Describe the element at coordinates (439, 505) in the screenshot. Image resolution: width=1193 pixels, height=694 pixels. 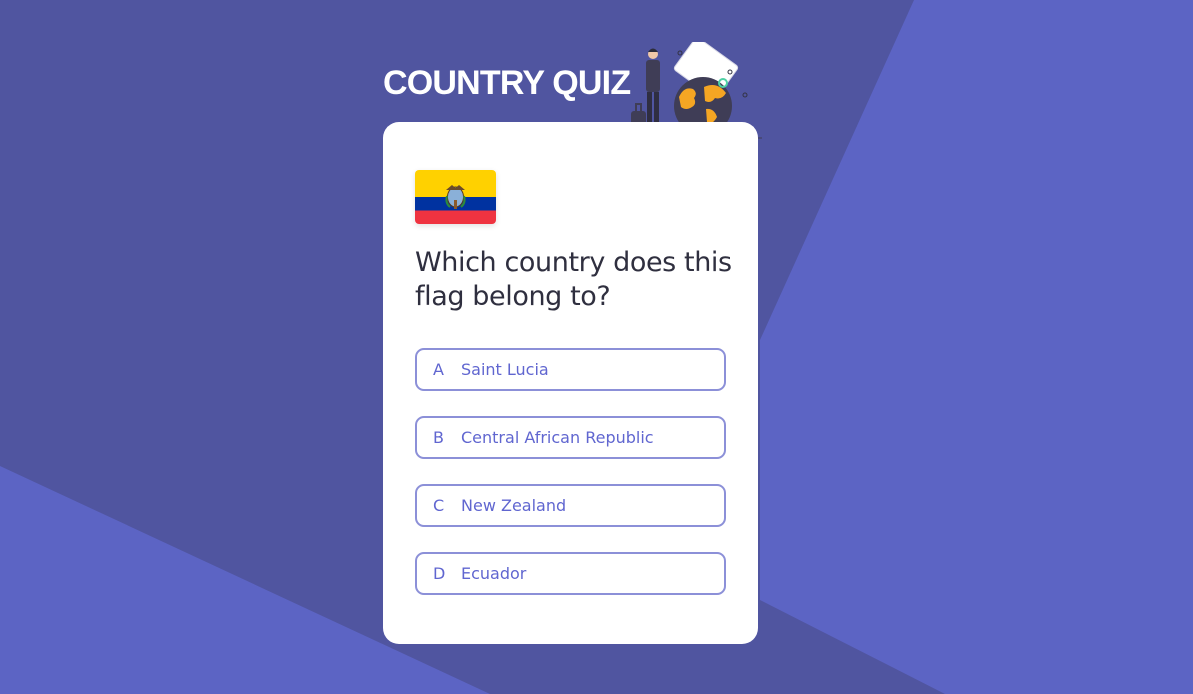
I see `option-letter: C` at that location.